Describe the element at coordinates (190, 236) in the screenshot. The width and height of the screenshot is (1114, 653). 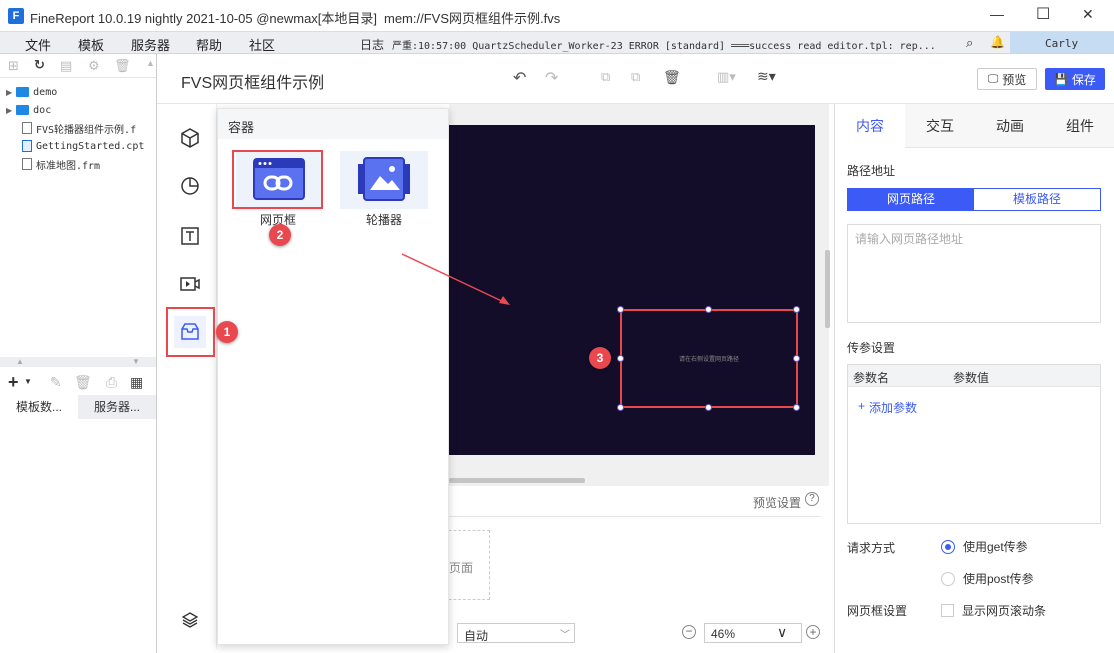
I see `text-icon` at that location.